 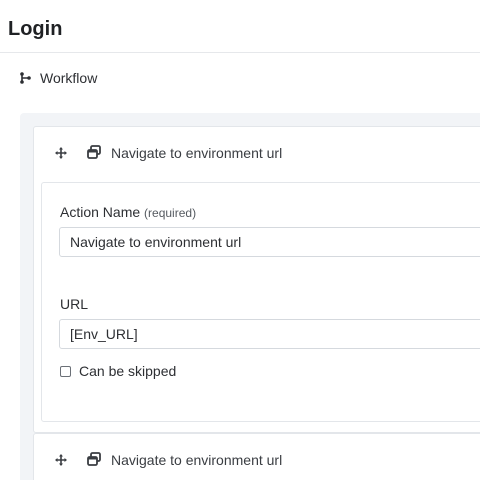 What do you see at coordinates (170, 213) in the screenshot?
I see `required-hint: (required)` at bounding box center [170, 213].